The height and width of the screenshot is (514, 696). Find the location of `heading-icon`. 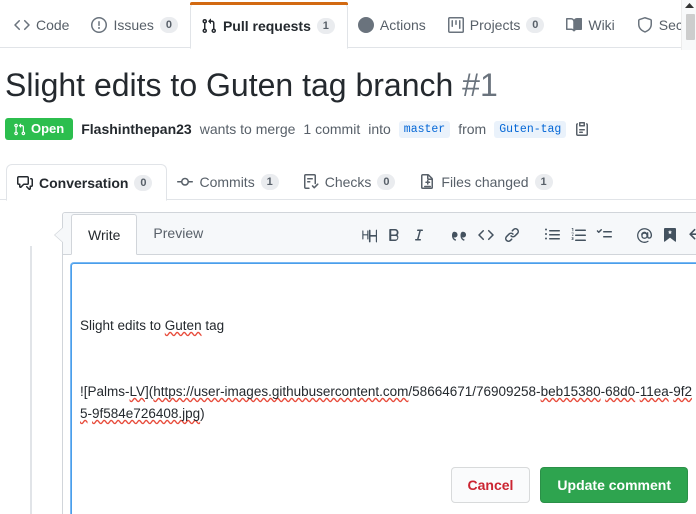

heading-icon is located at coordinates (368, 235).